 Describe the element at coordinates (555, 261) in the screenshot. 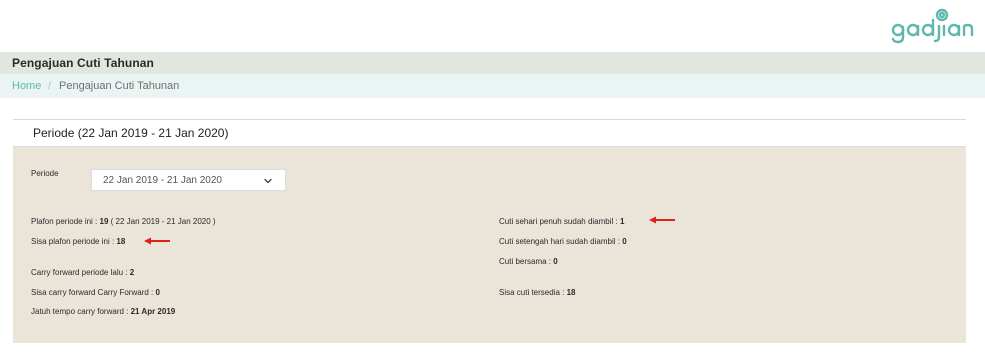

I see `cuti-bersama-value: 0` at that location.